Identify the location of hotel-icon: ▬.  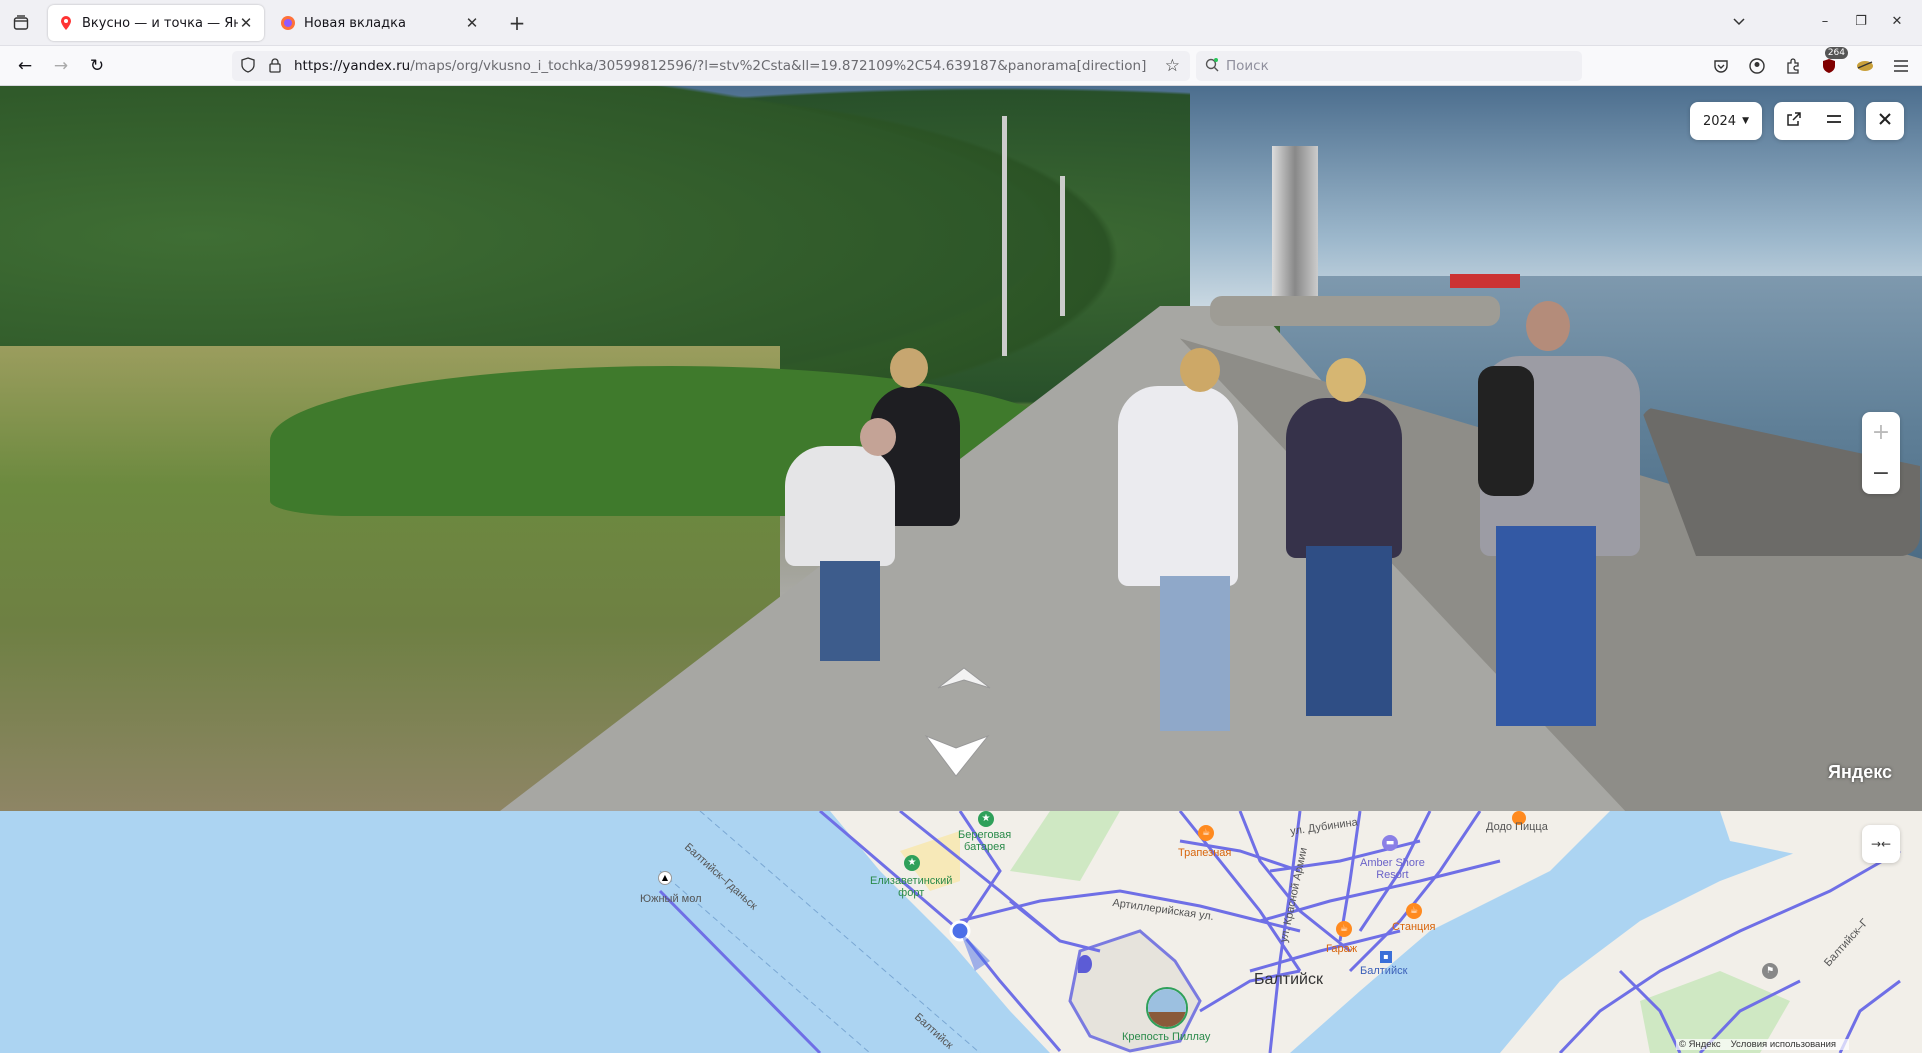
(1390, 843).